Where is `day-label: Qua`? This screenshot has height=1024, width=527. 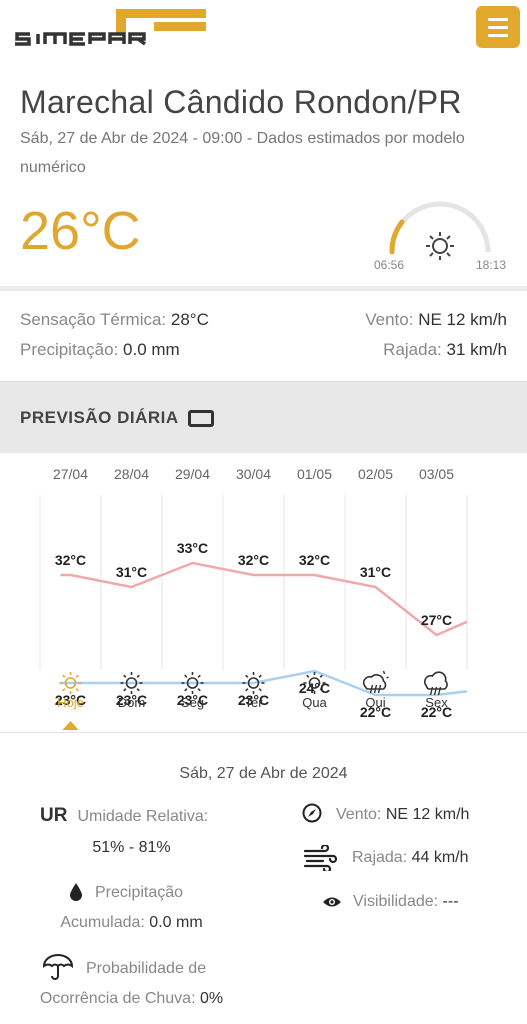
day-label: Qua is located at coordinates (314, 702).